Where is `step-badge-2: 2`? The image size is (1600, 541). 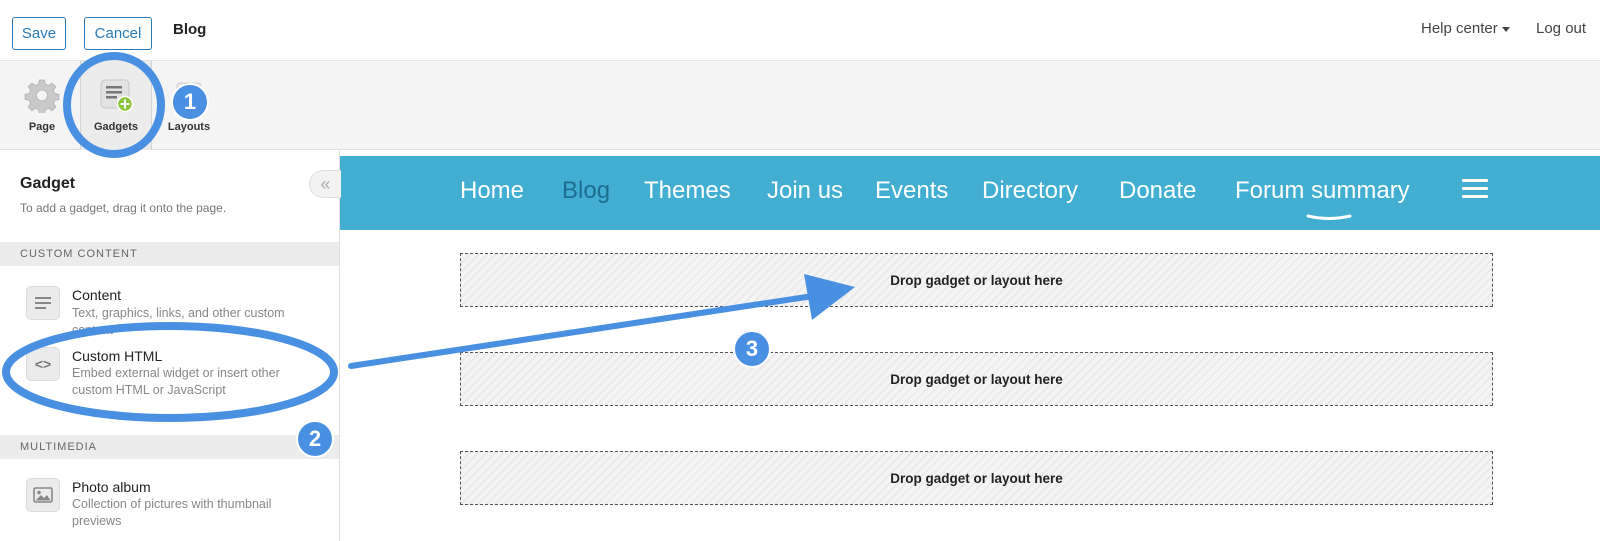
step-badge-2: 2 is located at coordinates (315, 439).